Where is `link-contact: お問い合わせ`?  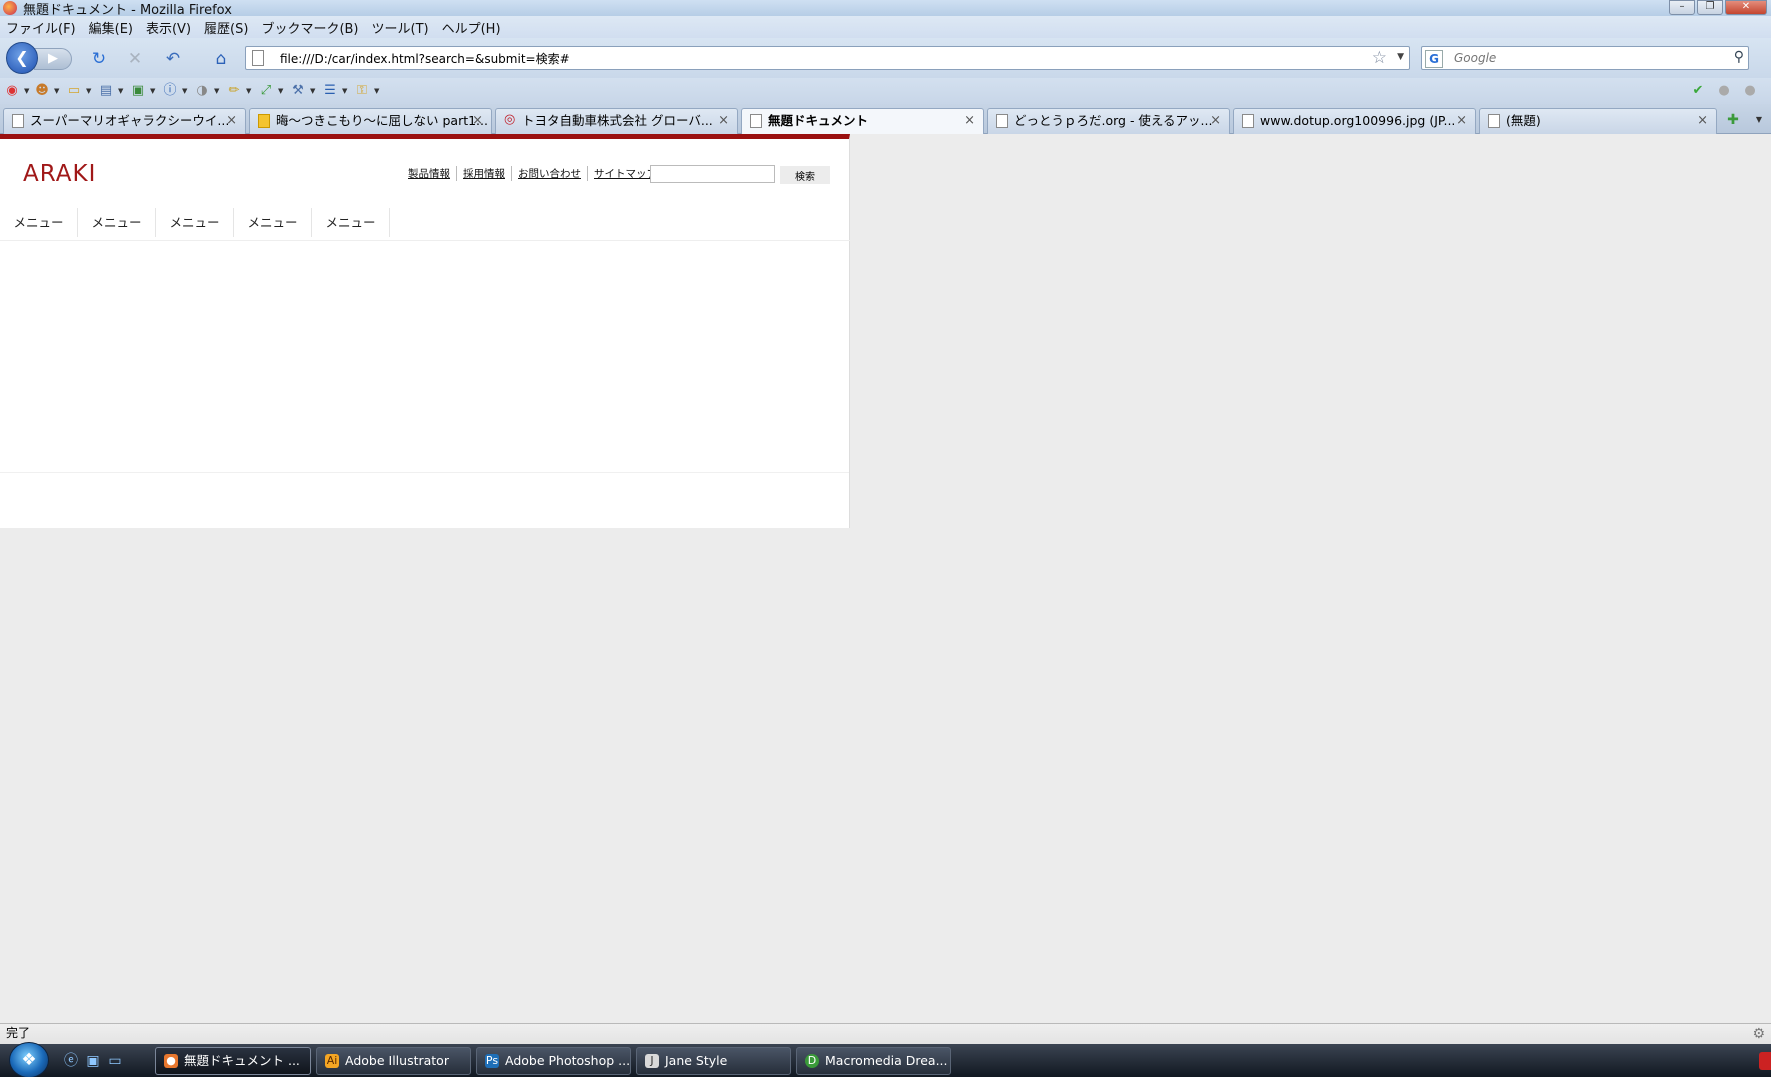 link-contact: お問い合わせ is located at coordinates (549, 173).